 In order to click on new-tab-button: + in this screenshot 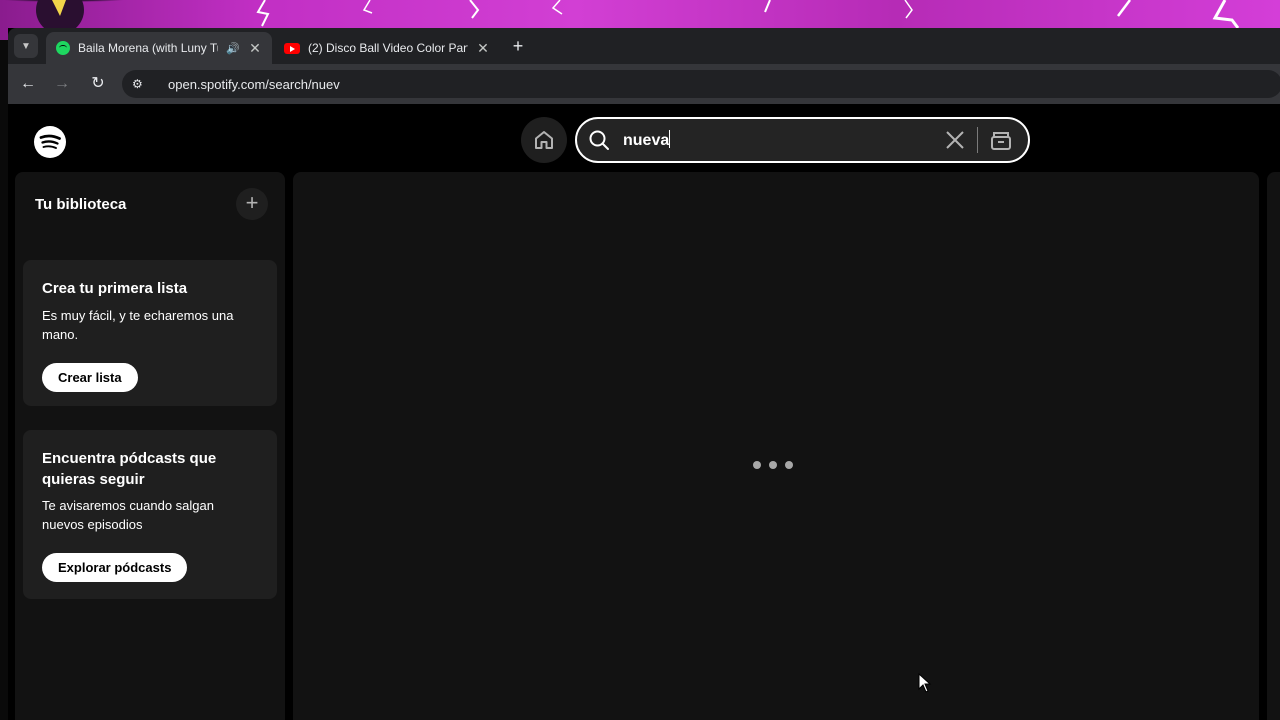, I will do `click(518, 46)`.